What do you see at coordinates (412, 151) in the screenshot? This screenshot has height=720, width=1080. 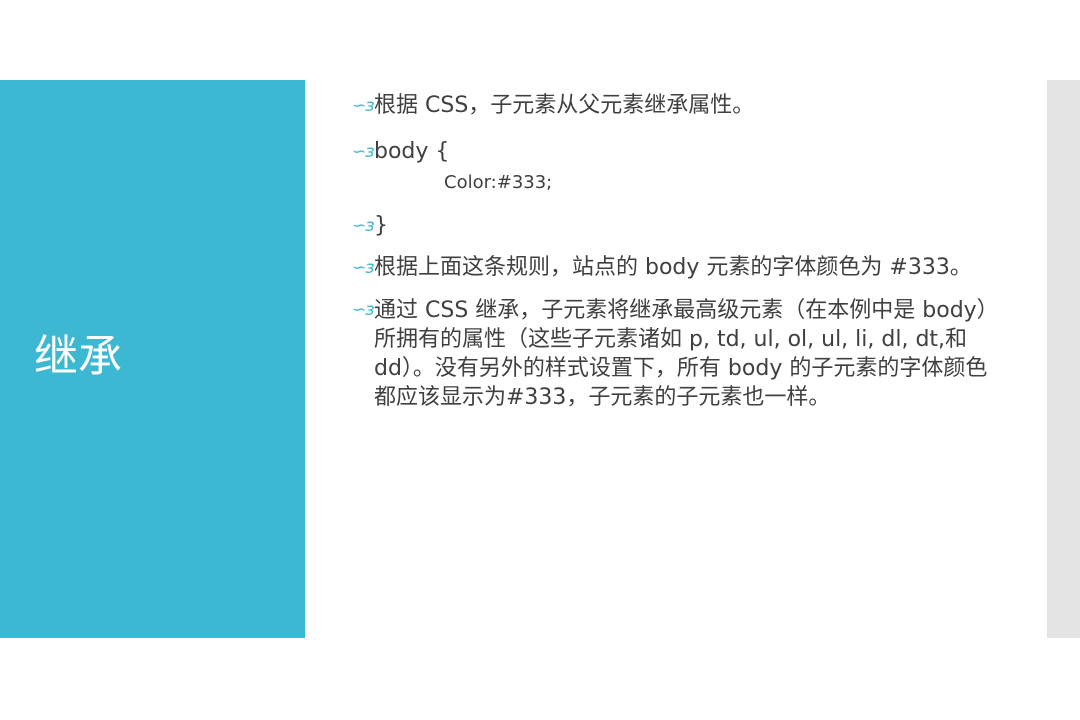 I see `bullet-text: body {` at bounding box center [412, 151].